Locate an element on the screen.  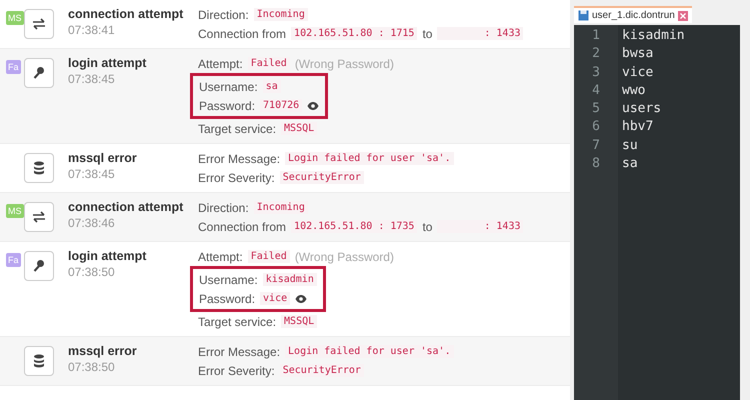
line-number: 8 is located at coordinates (596, 164).